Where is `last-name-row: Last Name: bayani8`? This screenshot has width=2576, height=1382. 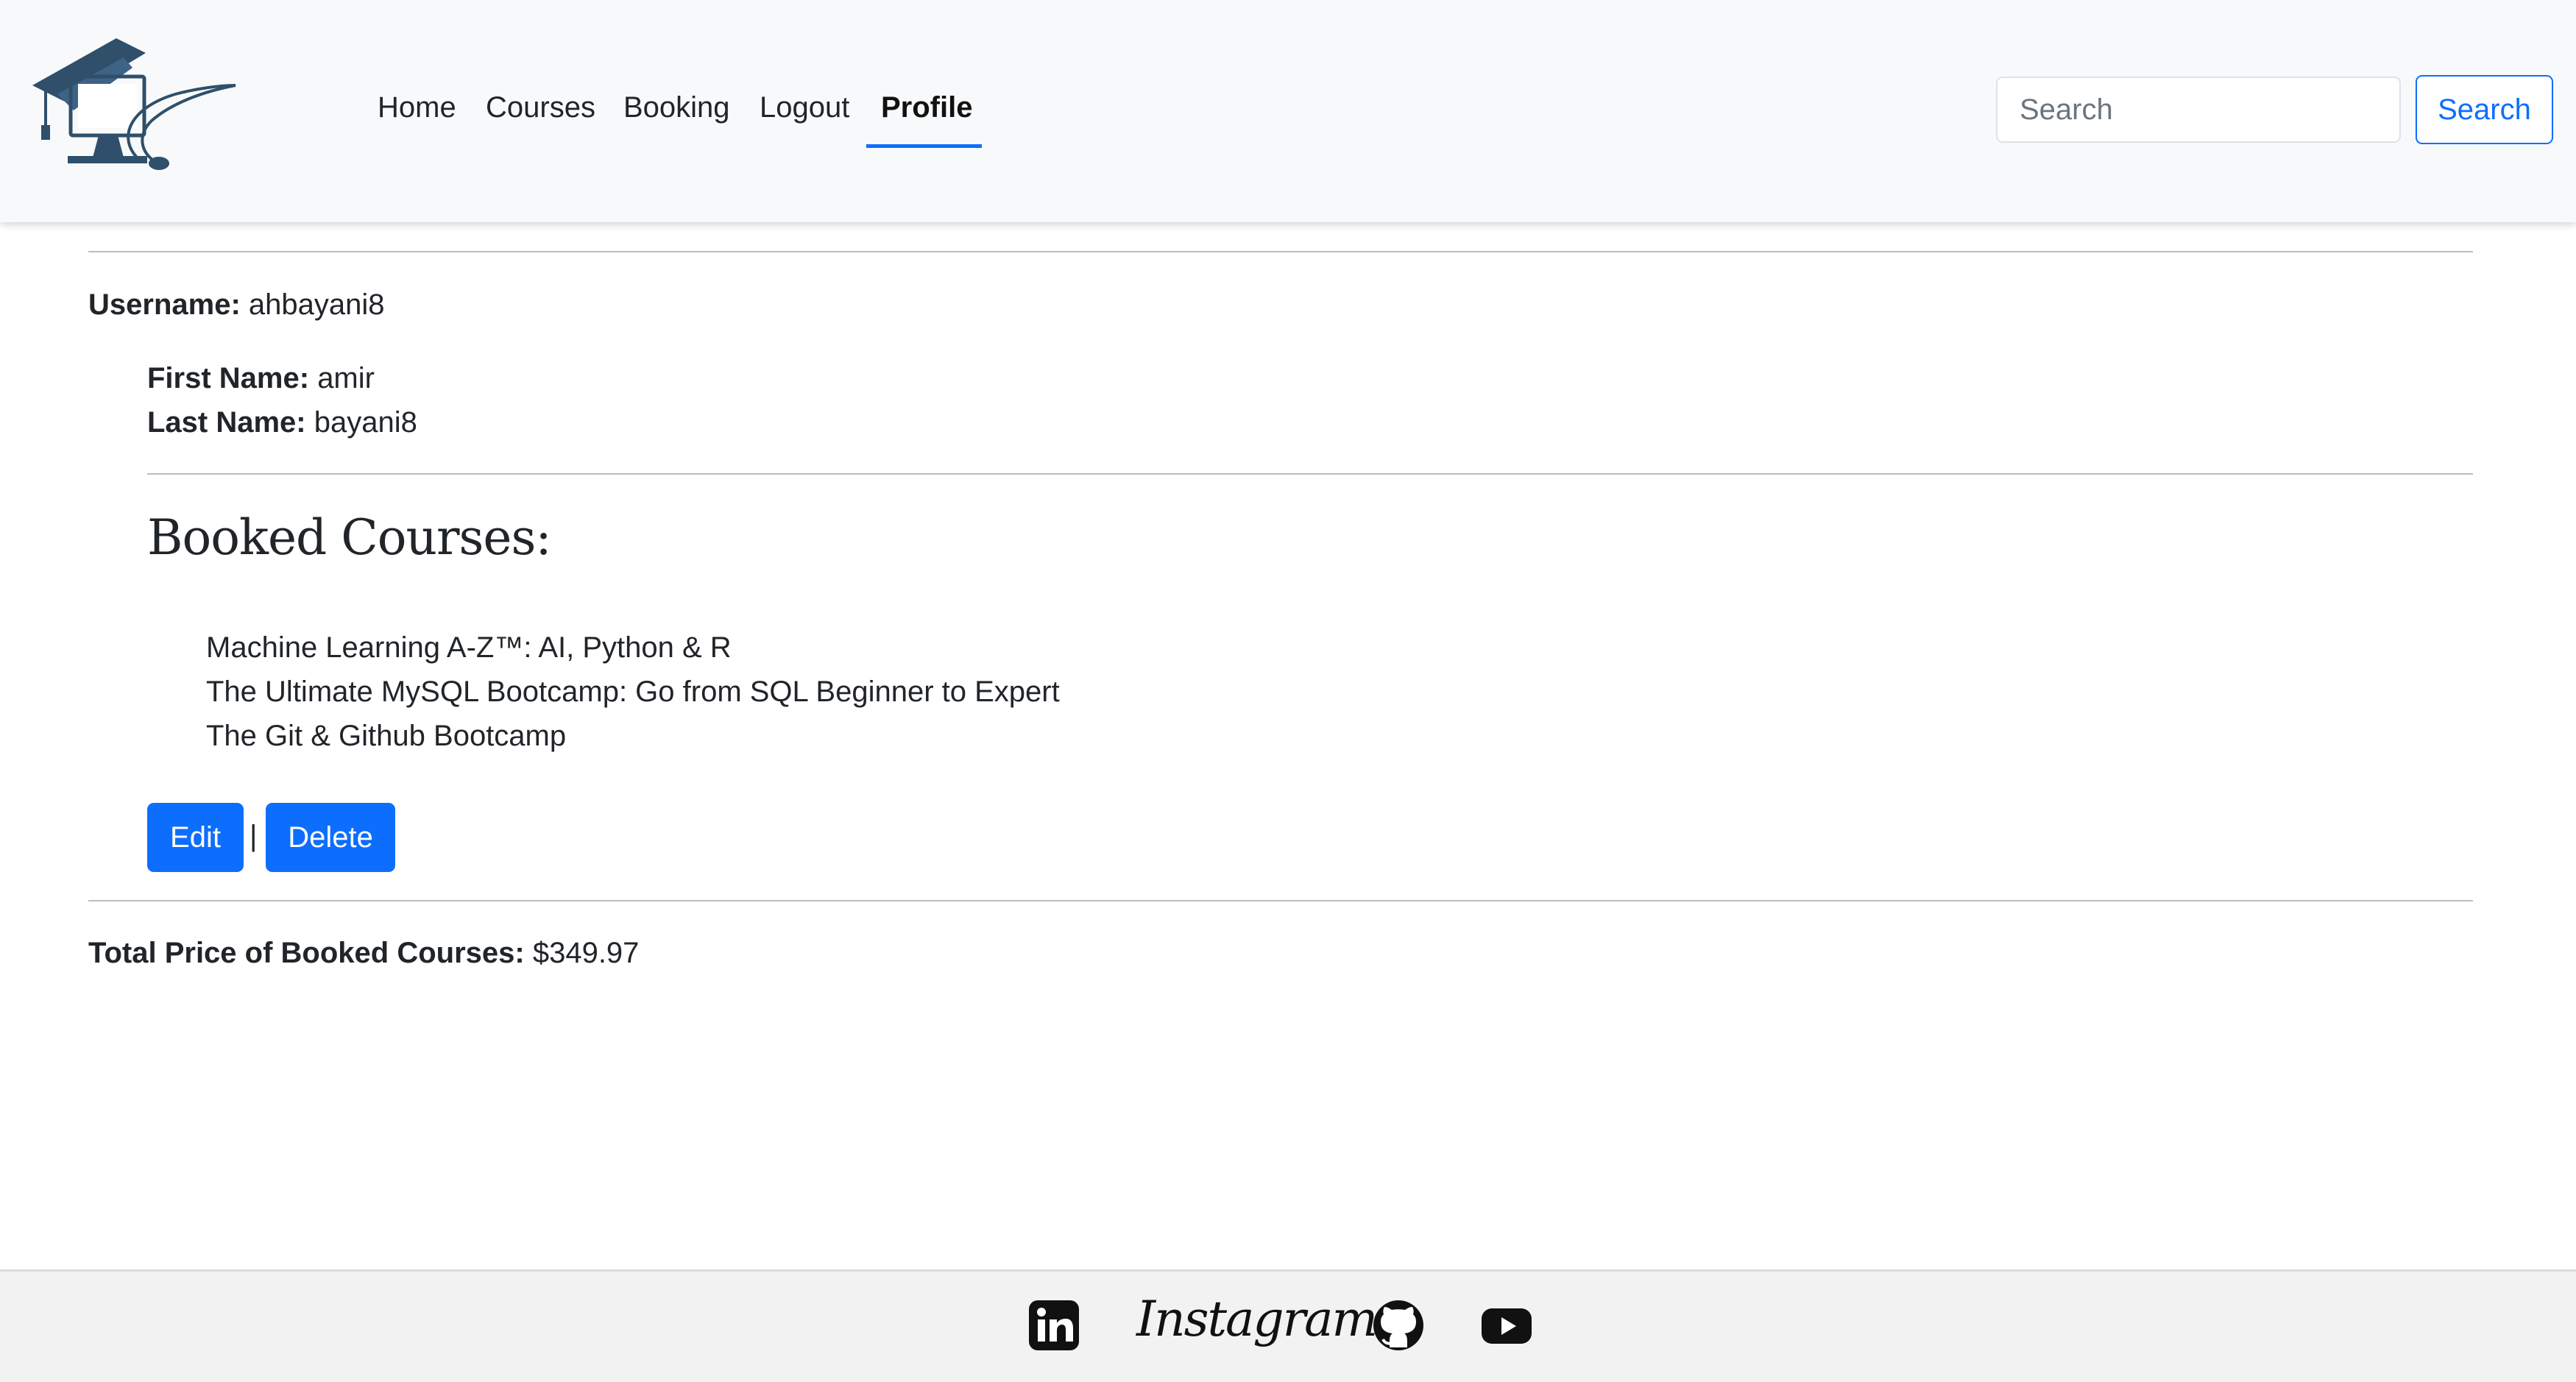 last-name-row: Last Name: bayani8 is located at coordinates (282, 422).